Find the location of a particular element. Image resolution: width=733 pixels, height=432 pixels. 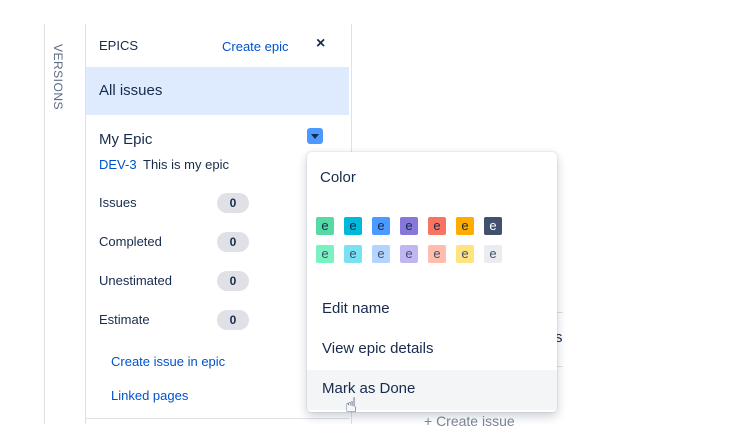

color-swatch-dark-3: e is located at coordinates (381, 226).